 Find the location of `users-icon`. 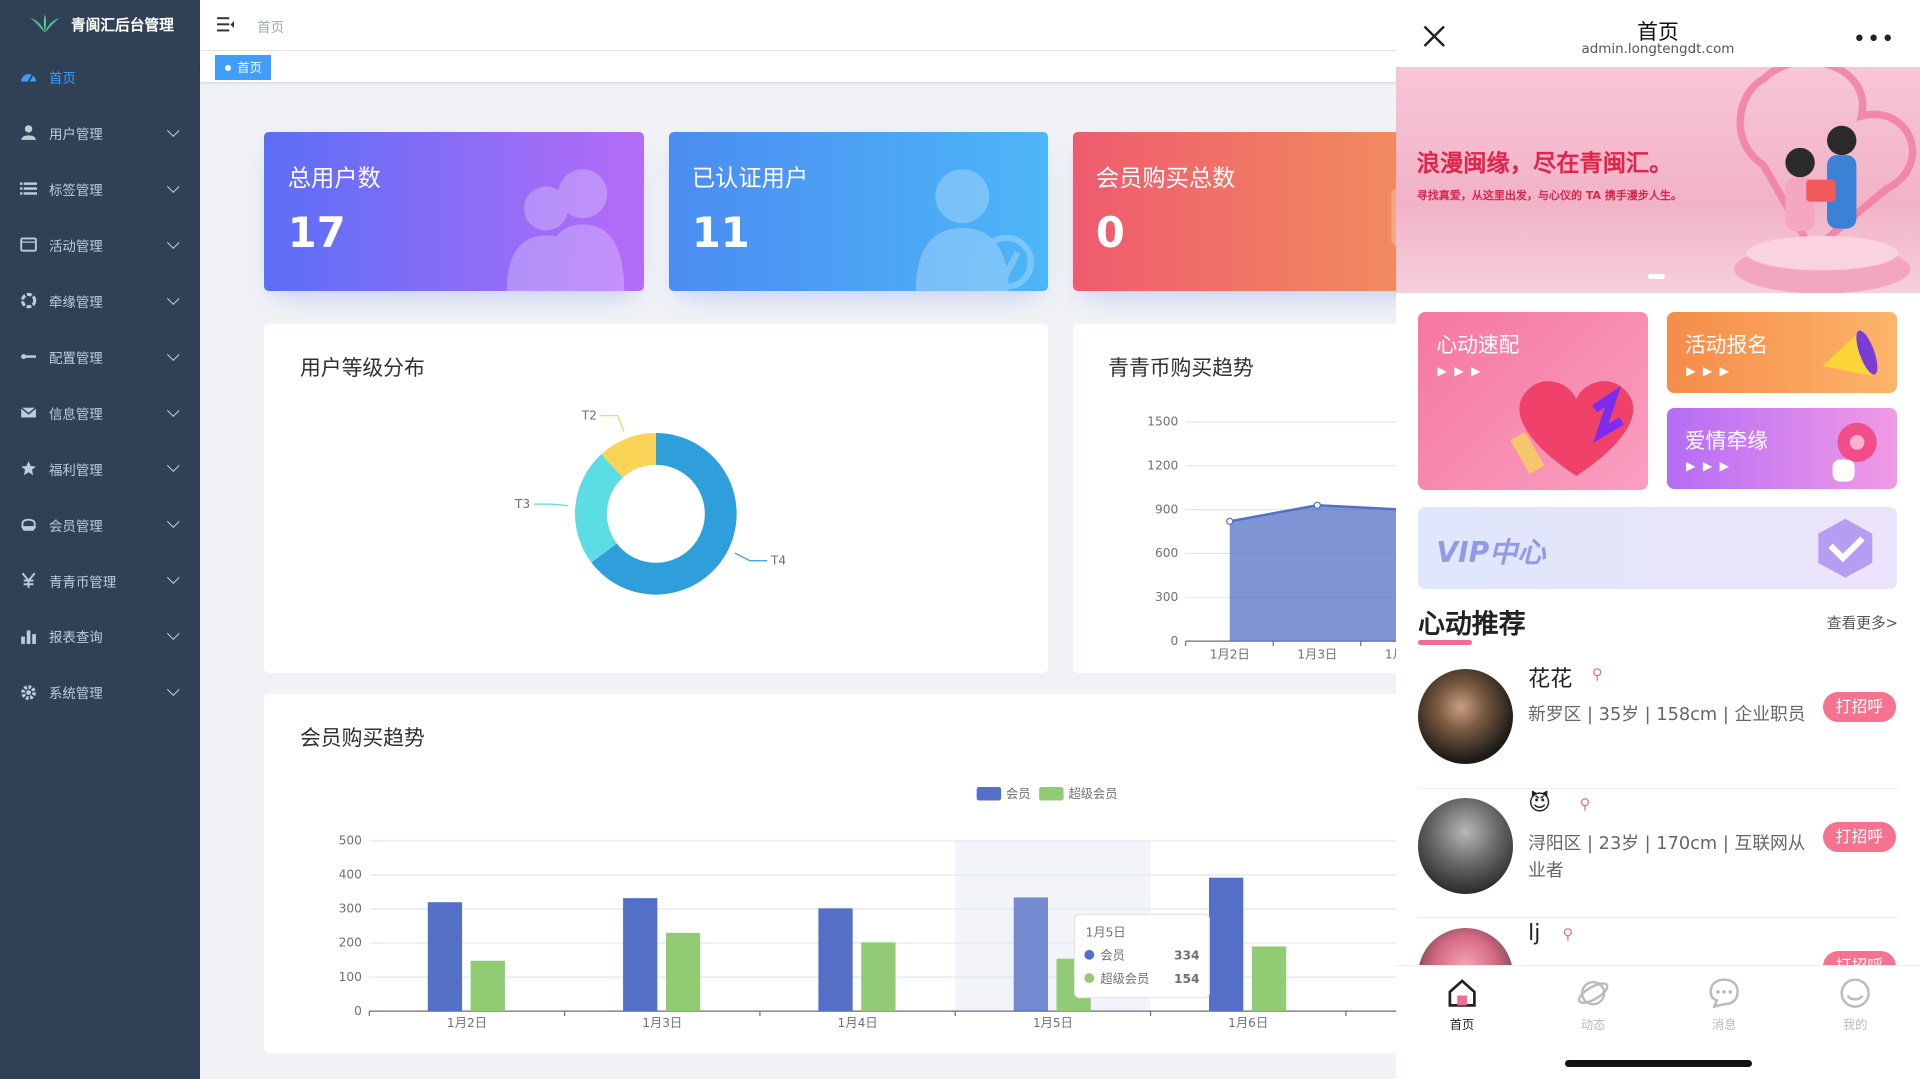

users-icon is located at coordinates (565, 230).